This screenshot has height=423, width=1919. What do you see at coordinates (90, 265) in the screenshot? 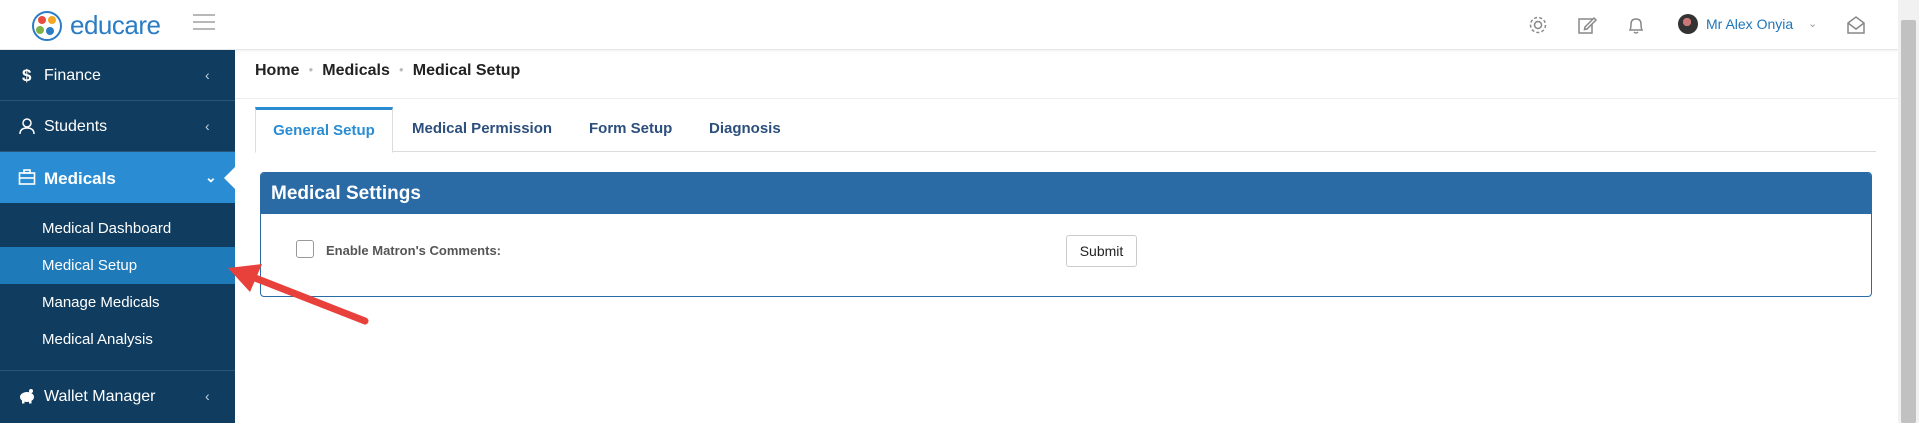
I see `sidebar-subitem-label: Medical Setup` at bounding box center [90, 265].